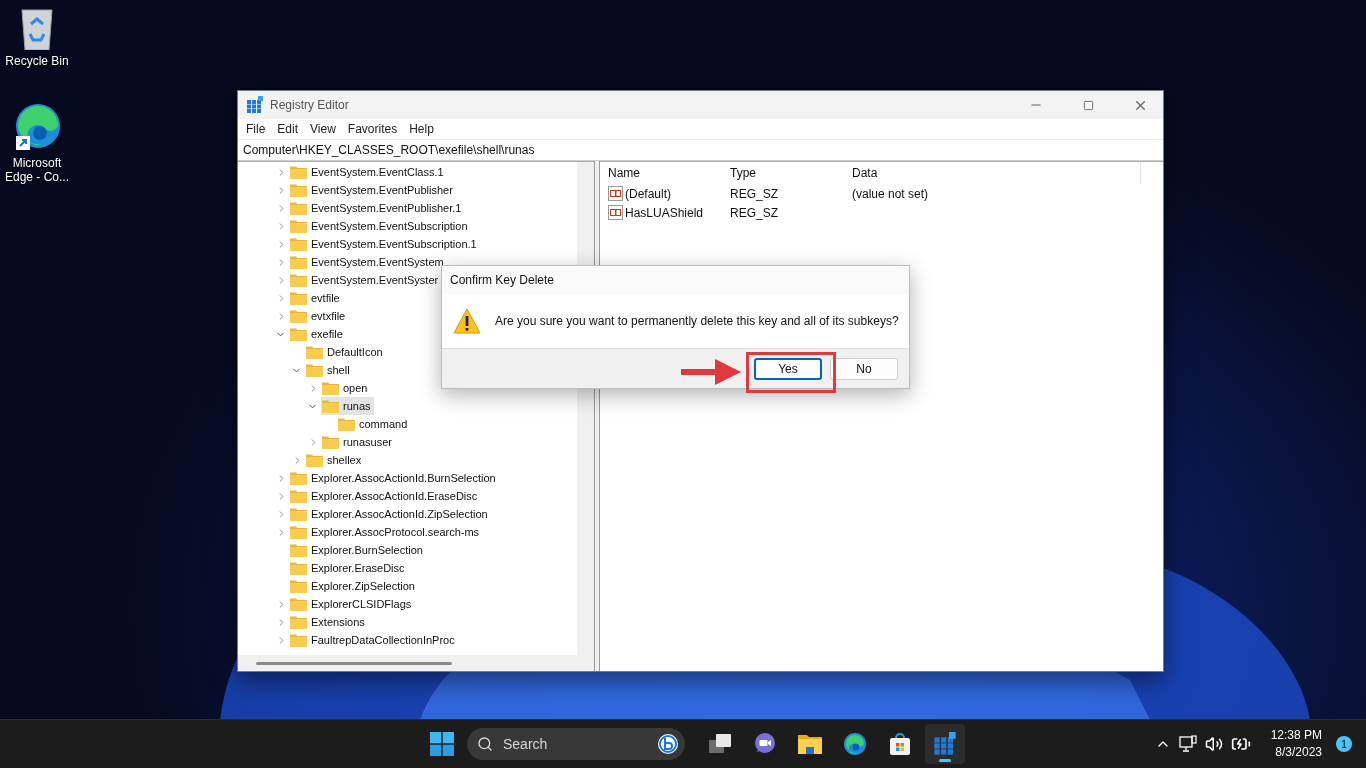 The width and height of the screenshot is (1366, 768). Describe the element at coordinates (667, 193) in the screenshot. I see `value-name-cell: (Default)` at that location.